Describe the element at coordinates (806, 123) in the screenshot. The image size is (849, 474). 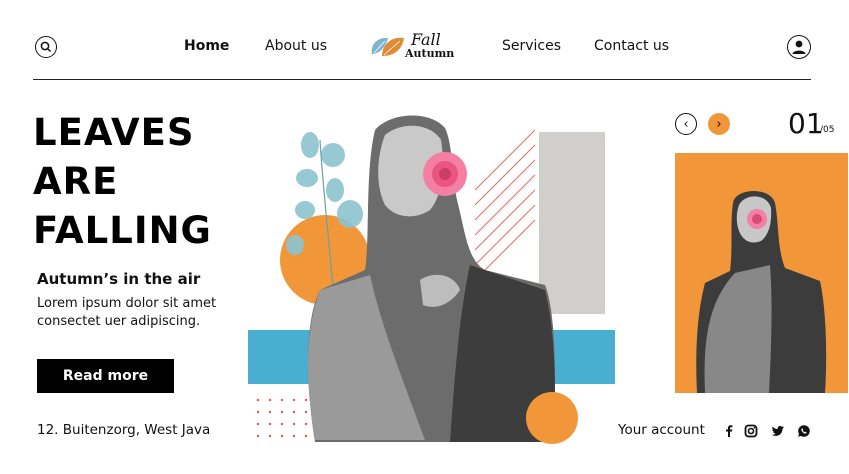
I see `slide-counter-current: 01` at that location.